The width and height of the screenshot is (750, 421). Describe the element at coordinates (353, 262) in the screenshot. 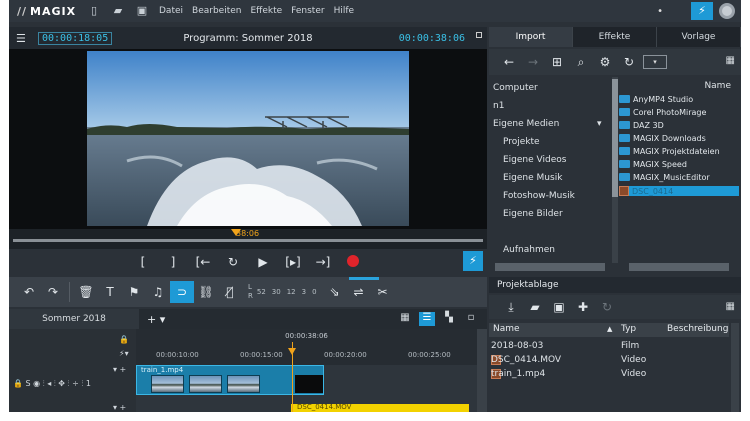

I see `record-button` at that location.